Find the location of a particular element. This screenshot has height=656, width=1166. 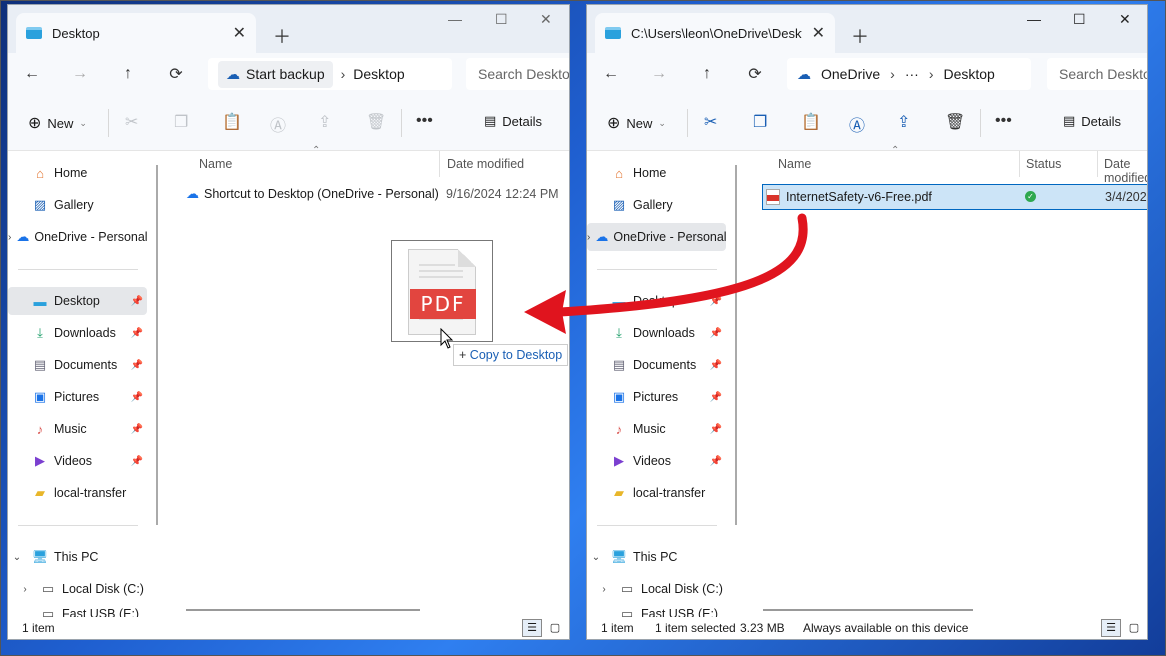

start-backup-button: ☁ Start backup is located at coordinates (275, 74).